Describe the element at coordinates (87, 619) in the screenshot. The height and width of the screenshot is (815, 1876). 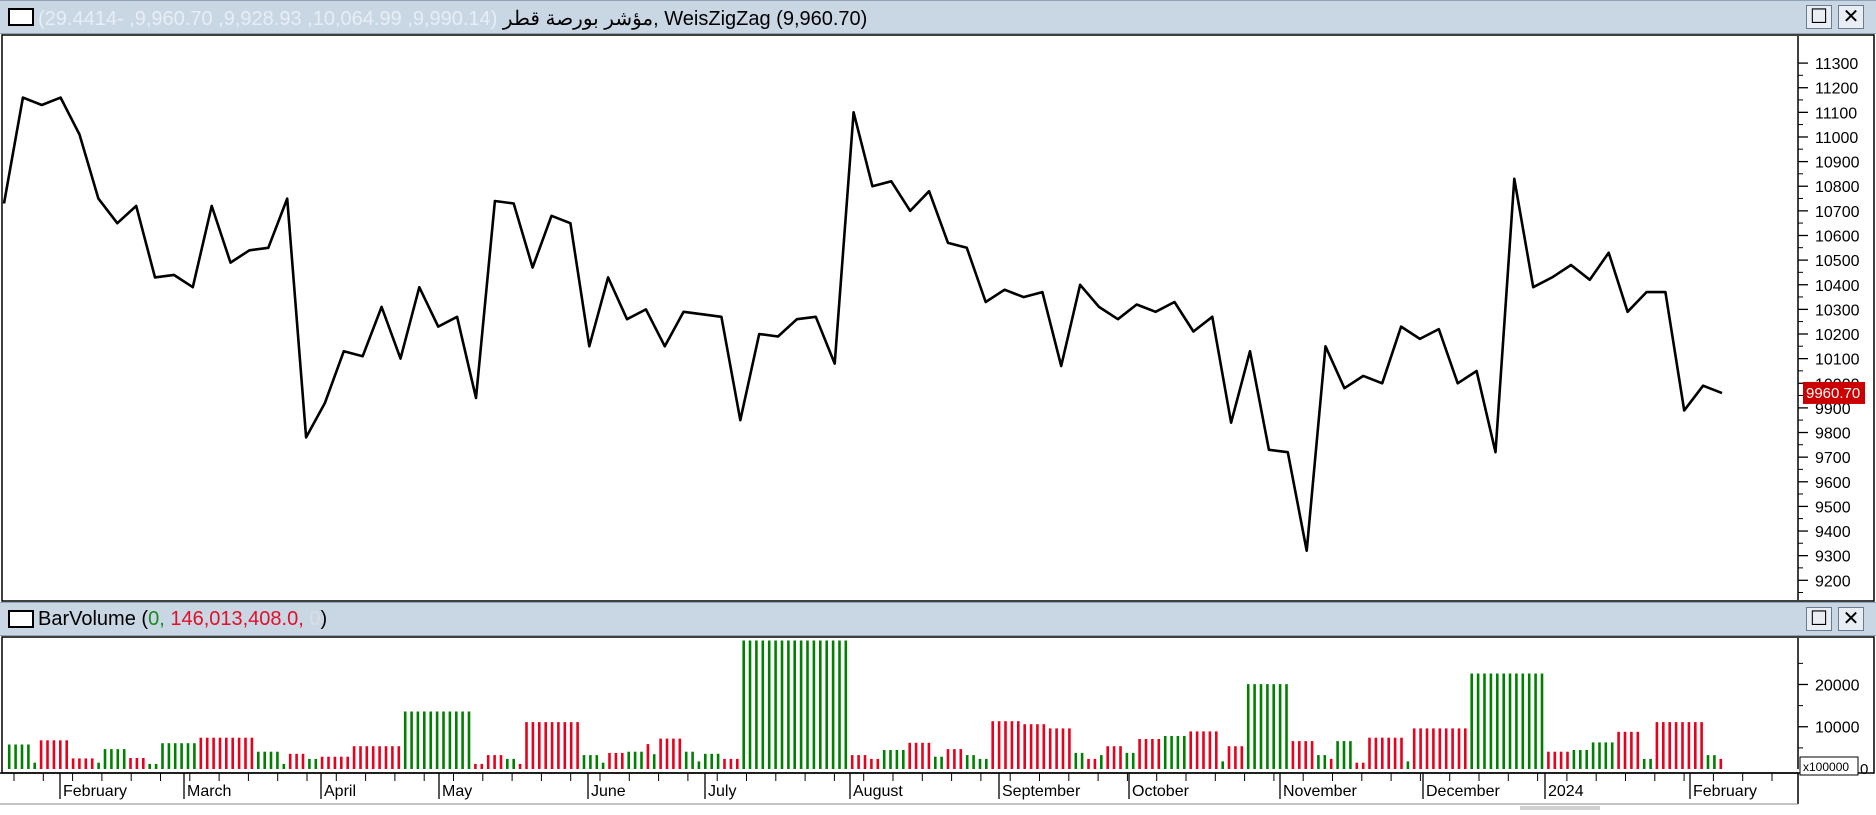
I see `volume-indicator-name: BarVolume` at that location.